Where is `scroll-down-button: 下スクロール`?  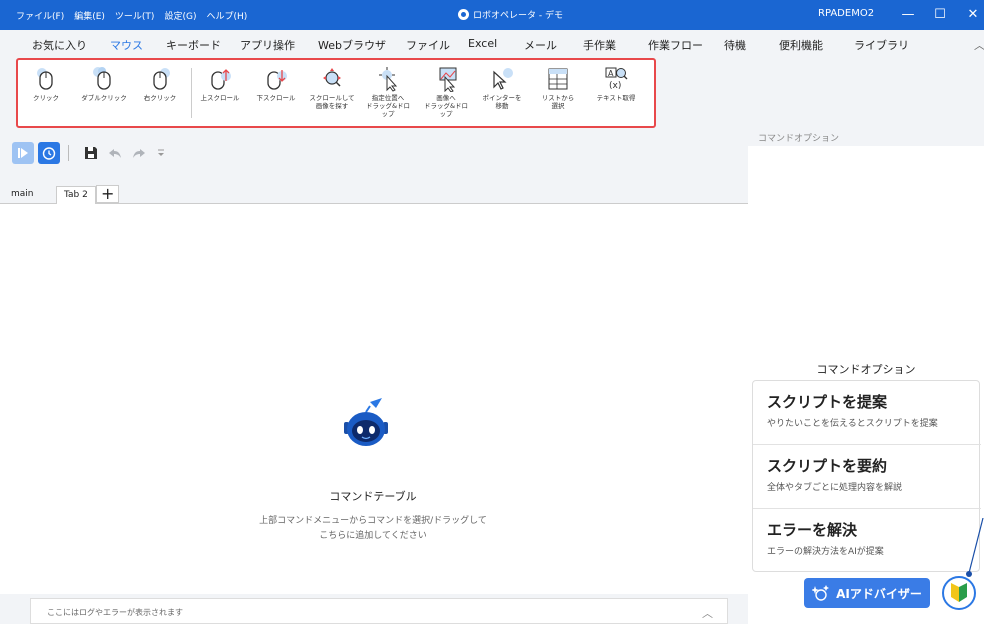
scroll-down-button: 下スクロール is located at coordinates (276, 95).